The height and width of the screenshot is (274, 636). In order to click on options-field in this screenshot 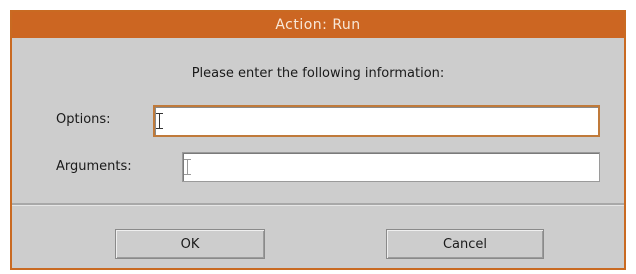, I will do `click(376, 121)`.